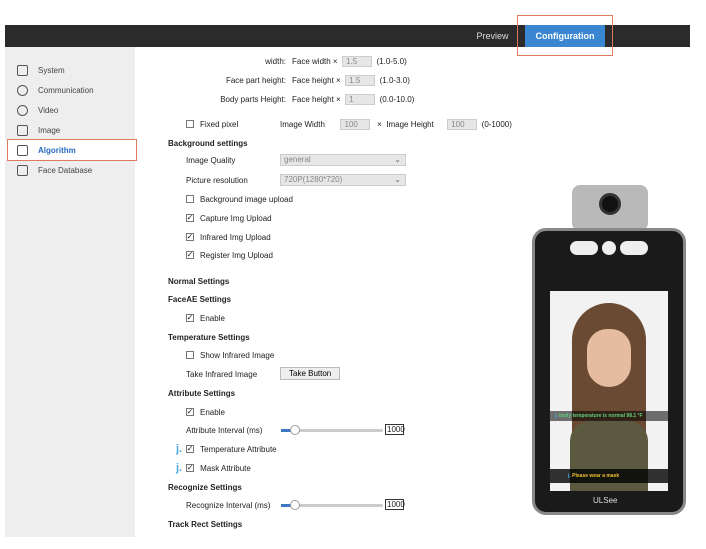 The image size is (706, 549). I want to click on infrared-upload-checkbox: ✓, so click(190, 237).